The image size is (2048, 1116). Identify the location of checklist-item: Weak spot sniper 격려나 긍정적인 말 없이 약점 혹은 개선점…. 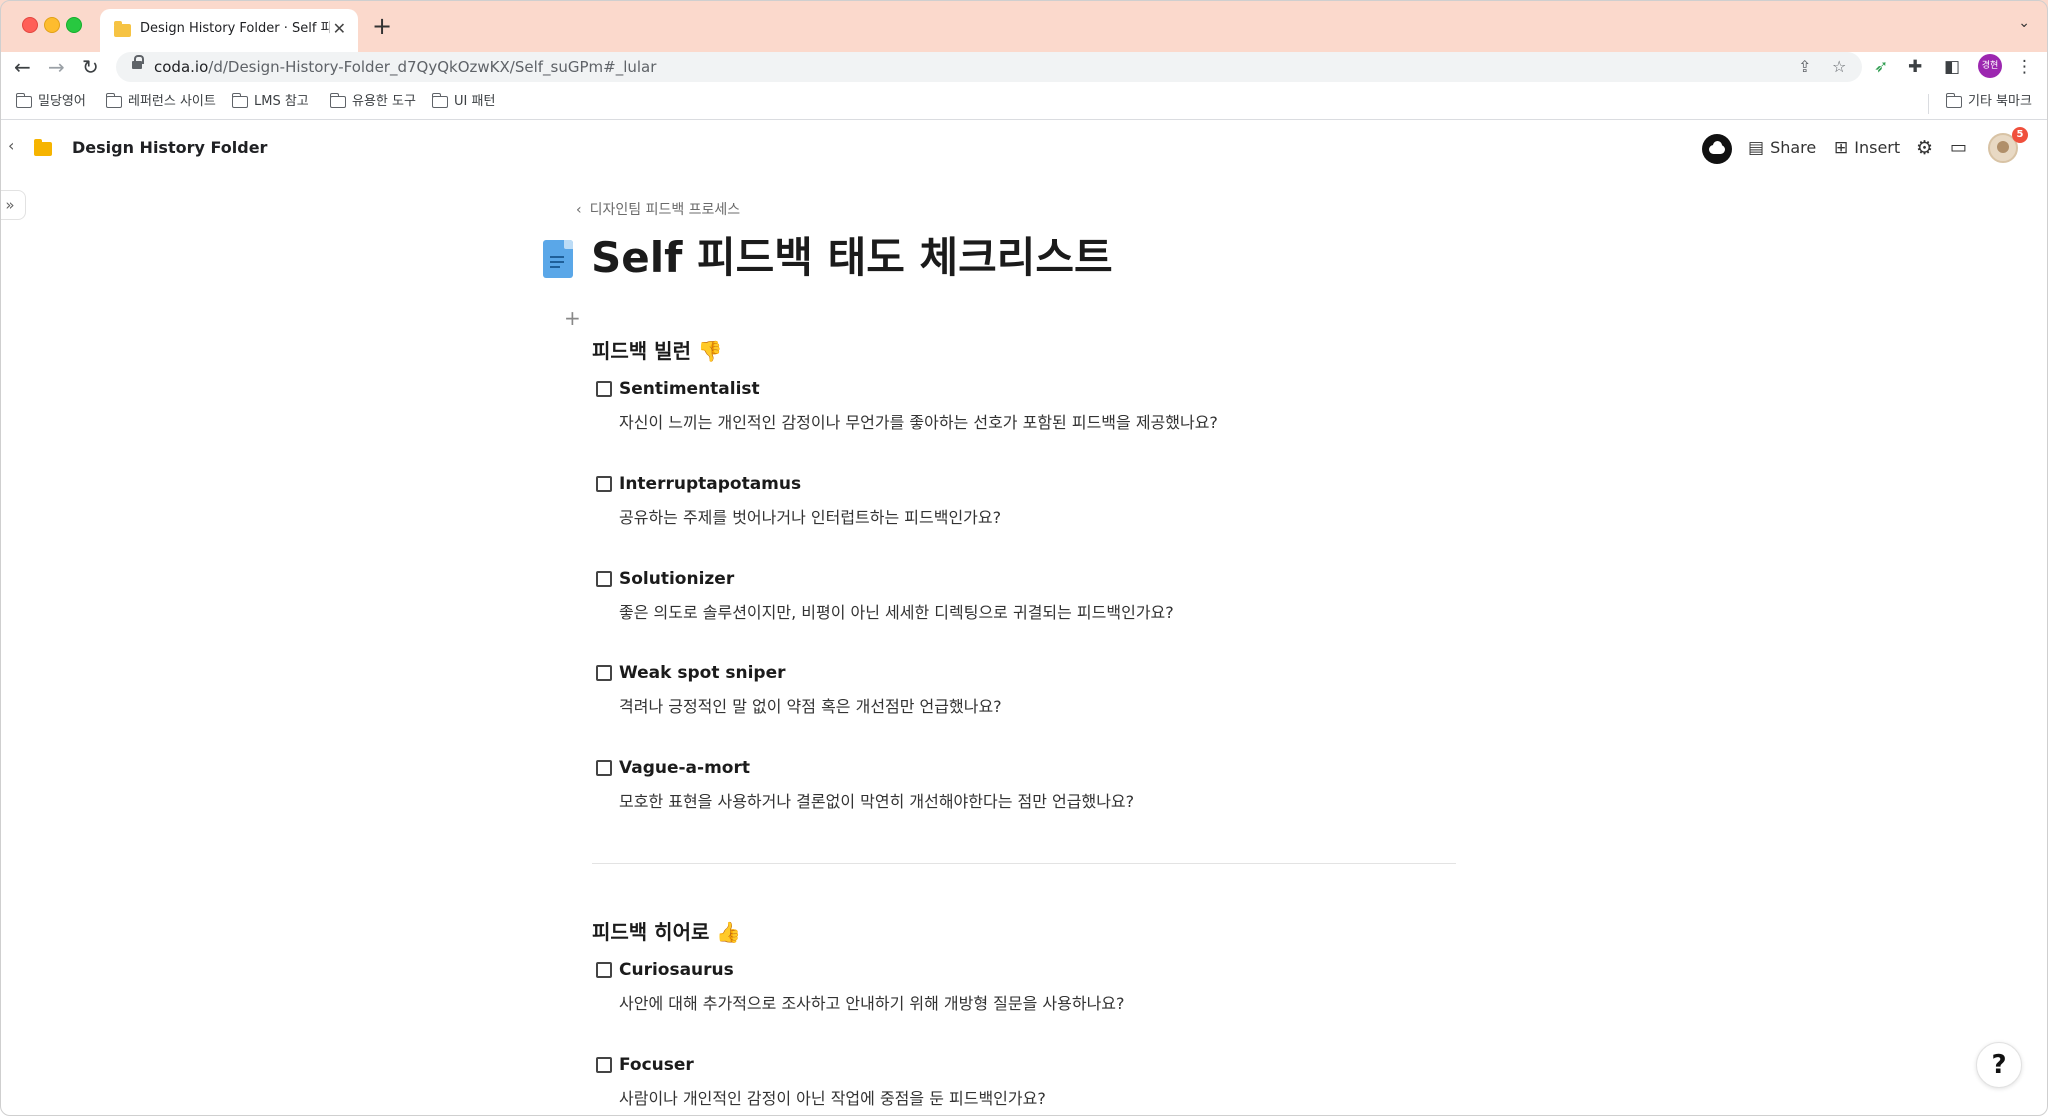
(1046, 700).